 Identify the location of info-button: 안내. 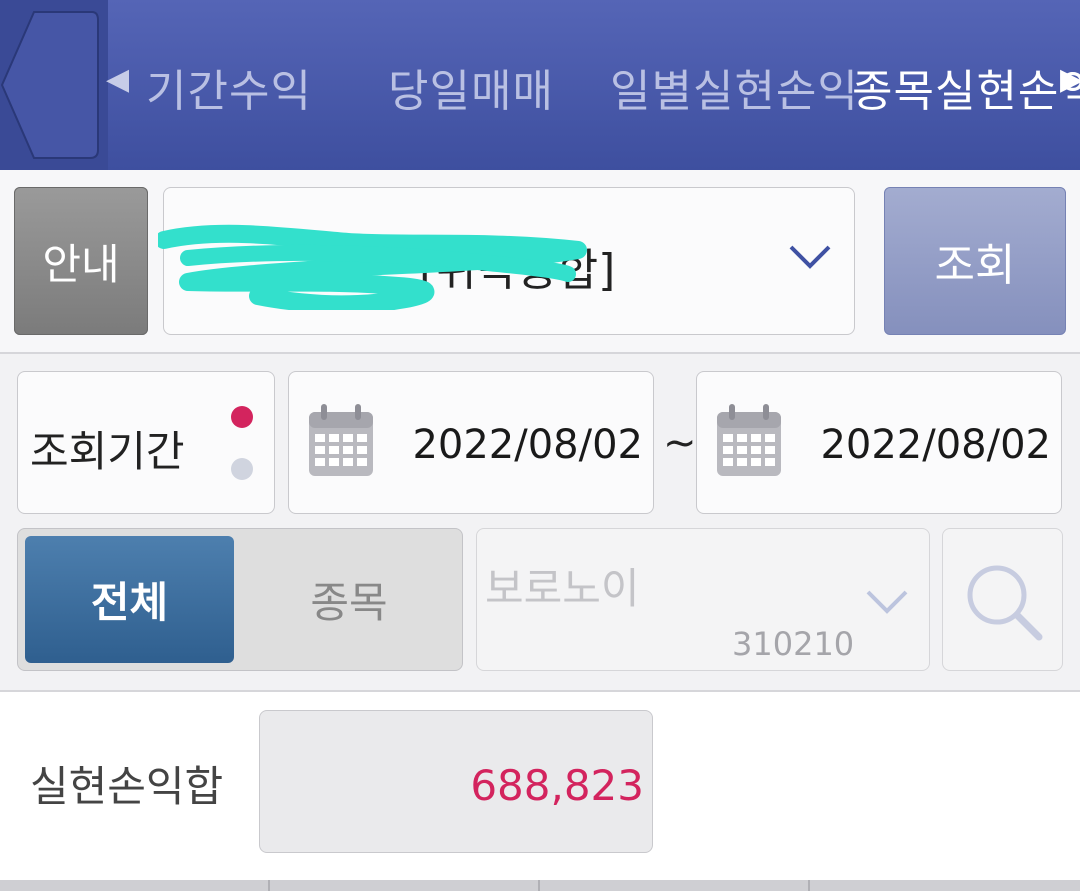
(81, 261).